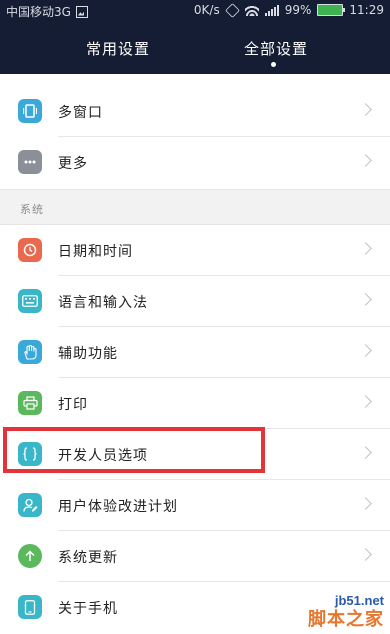 The height and width of the screenshot is (634, 390). What do you see at coordinates (30, 454) in the screenshot?
I see `braces-icon` at bounding box center [30, 454].